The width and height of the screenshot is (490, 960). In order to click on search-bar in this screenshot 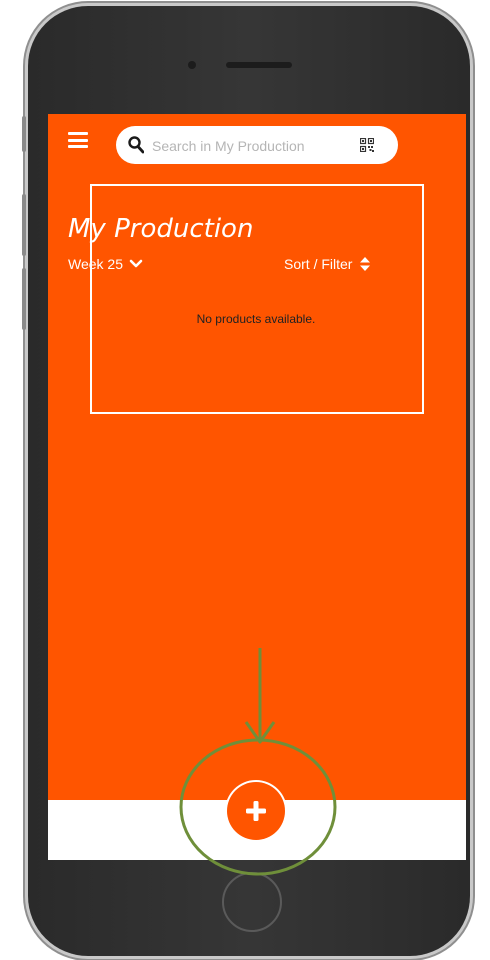, I will do `click(257, 145)`.